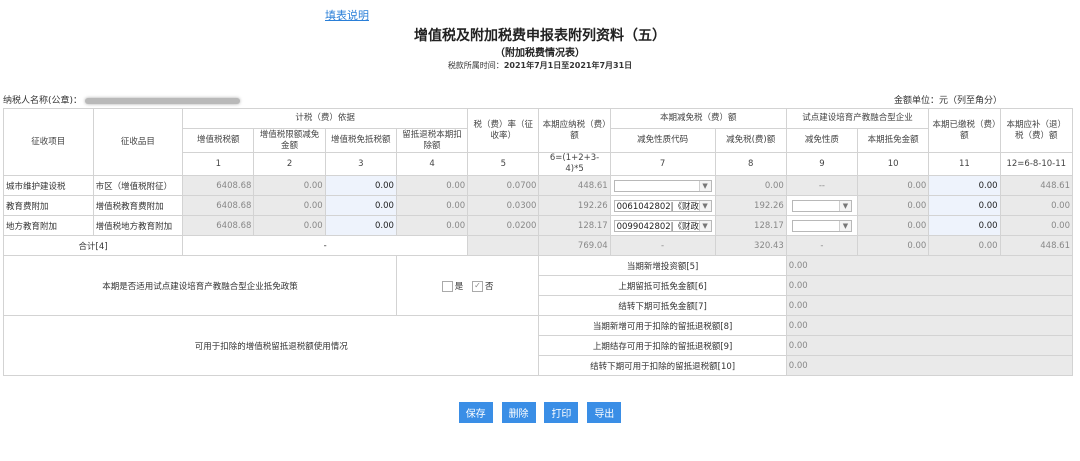 Image resolution: width=1080 pixels, height=461 pixels. What do you see at coordinates (48, 205) in the screenshot?
I see `row-item: 教育费附加` at bounding box center [48, 205].